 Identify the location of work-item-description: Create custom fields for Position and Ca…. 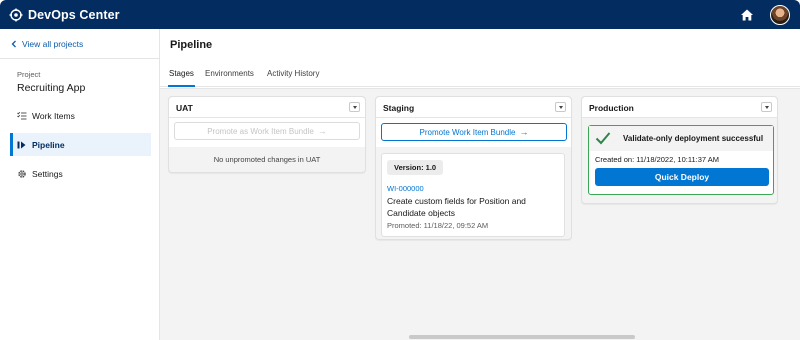
(456, 207).